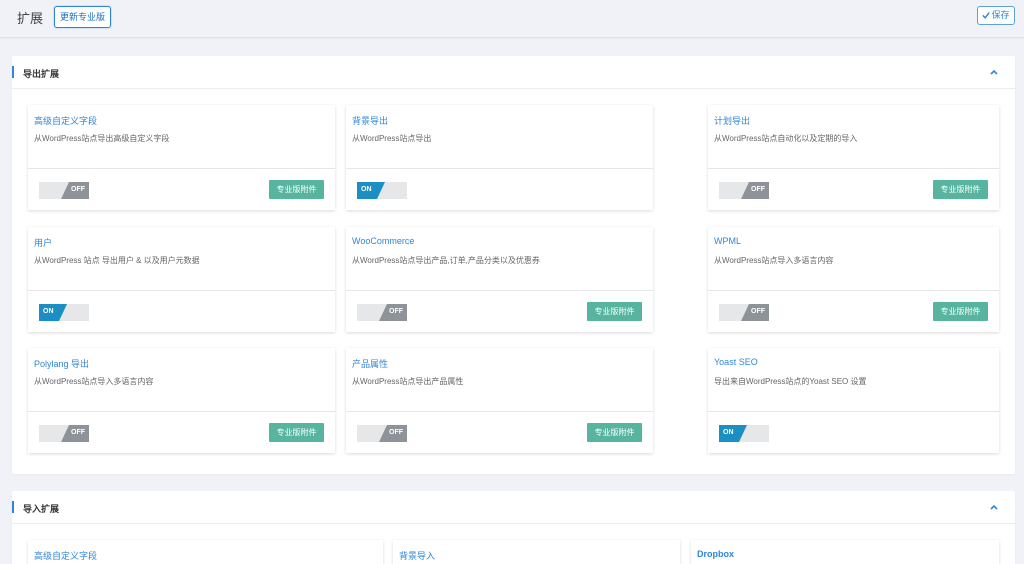 The height and width of the screenshot is (564, 1024). Describe the element at coordinates (83, 17) in the screenshot. I see `upgrade-pro-button: 更新专业版` at that location.